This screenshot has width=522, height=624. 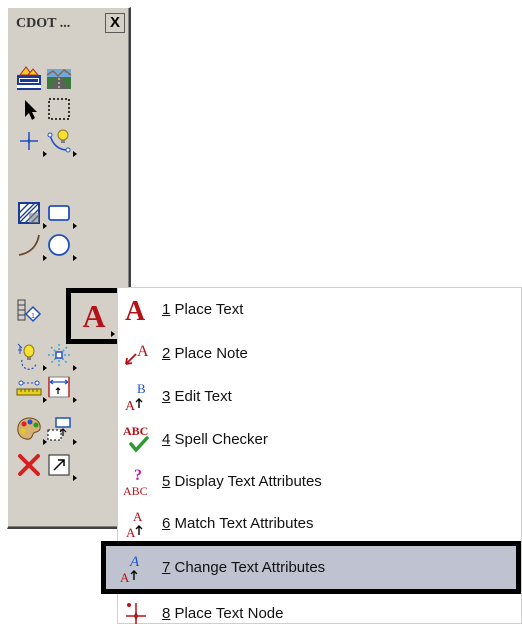 I want to click on place-text-glyph: A, so click(x=135, y=311).